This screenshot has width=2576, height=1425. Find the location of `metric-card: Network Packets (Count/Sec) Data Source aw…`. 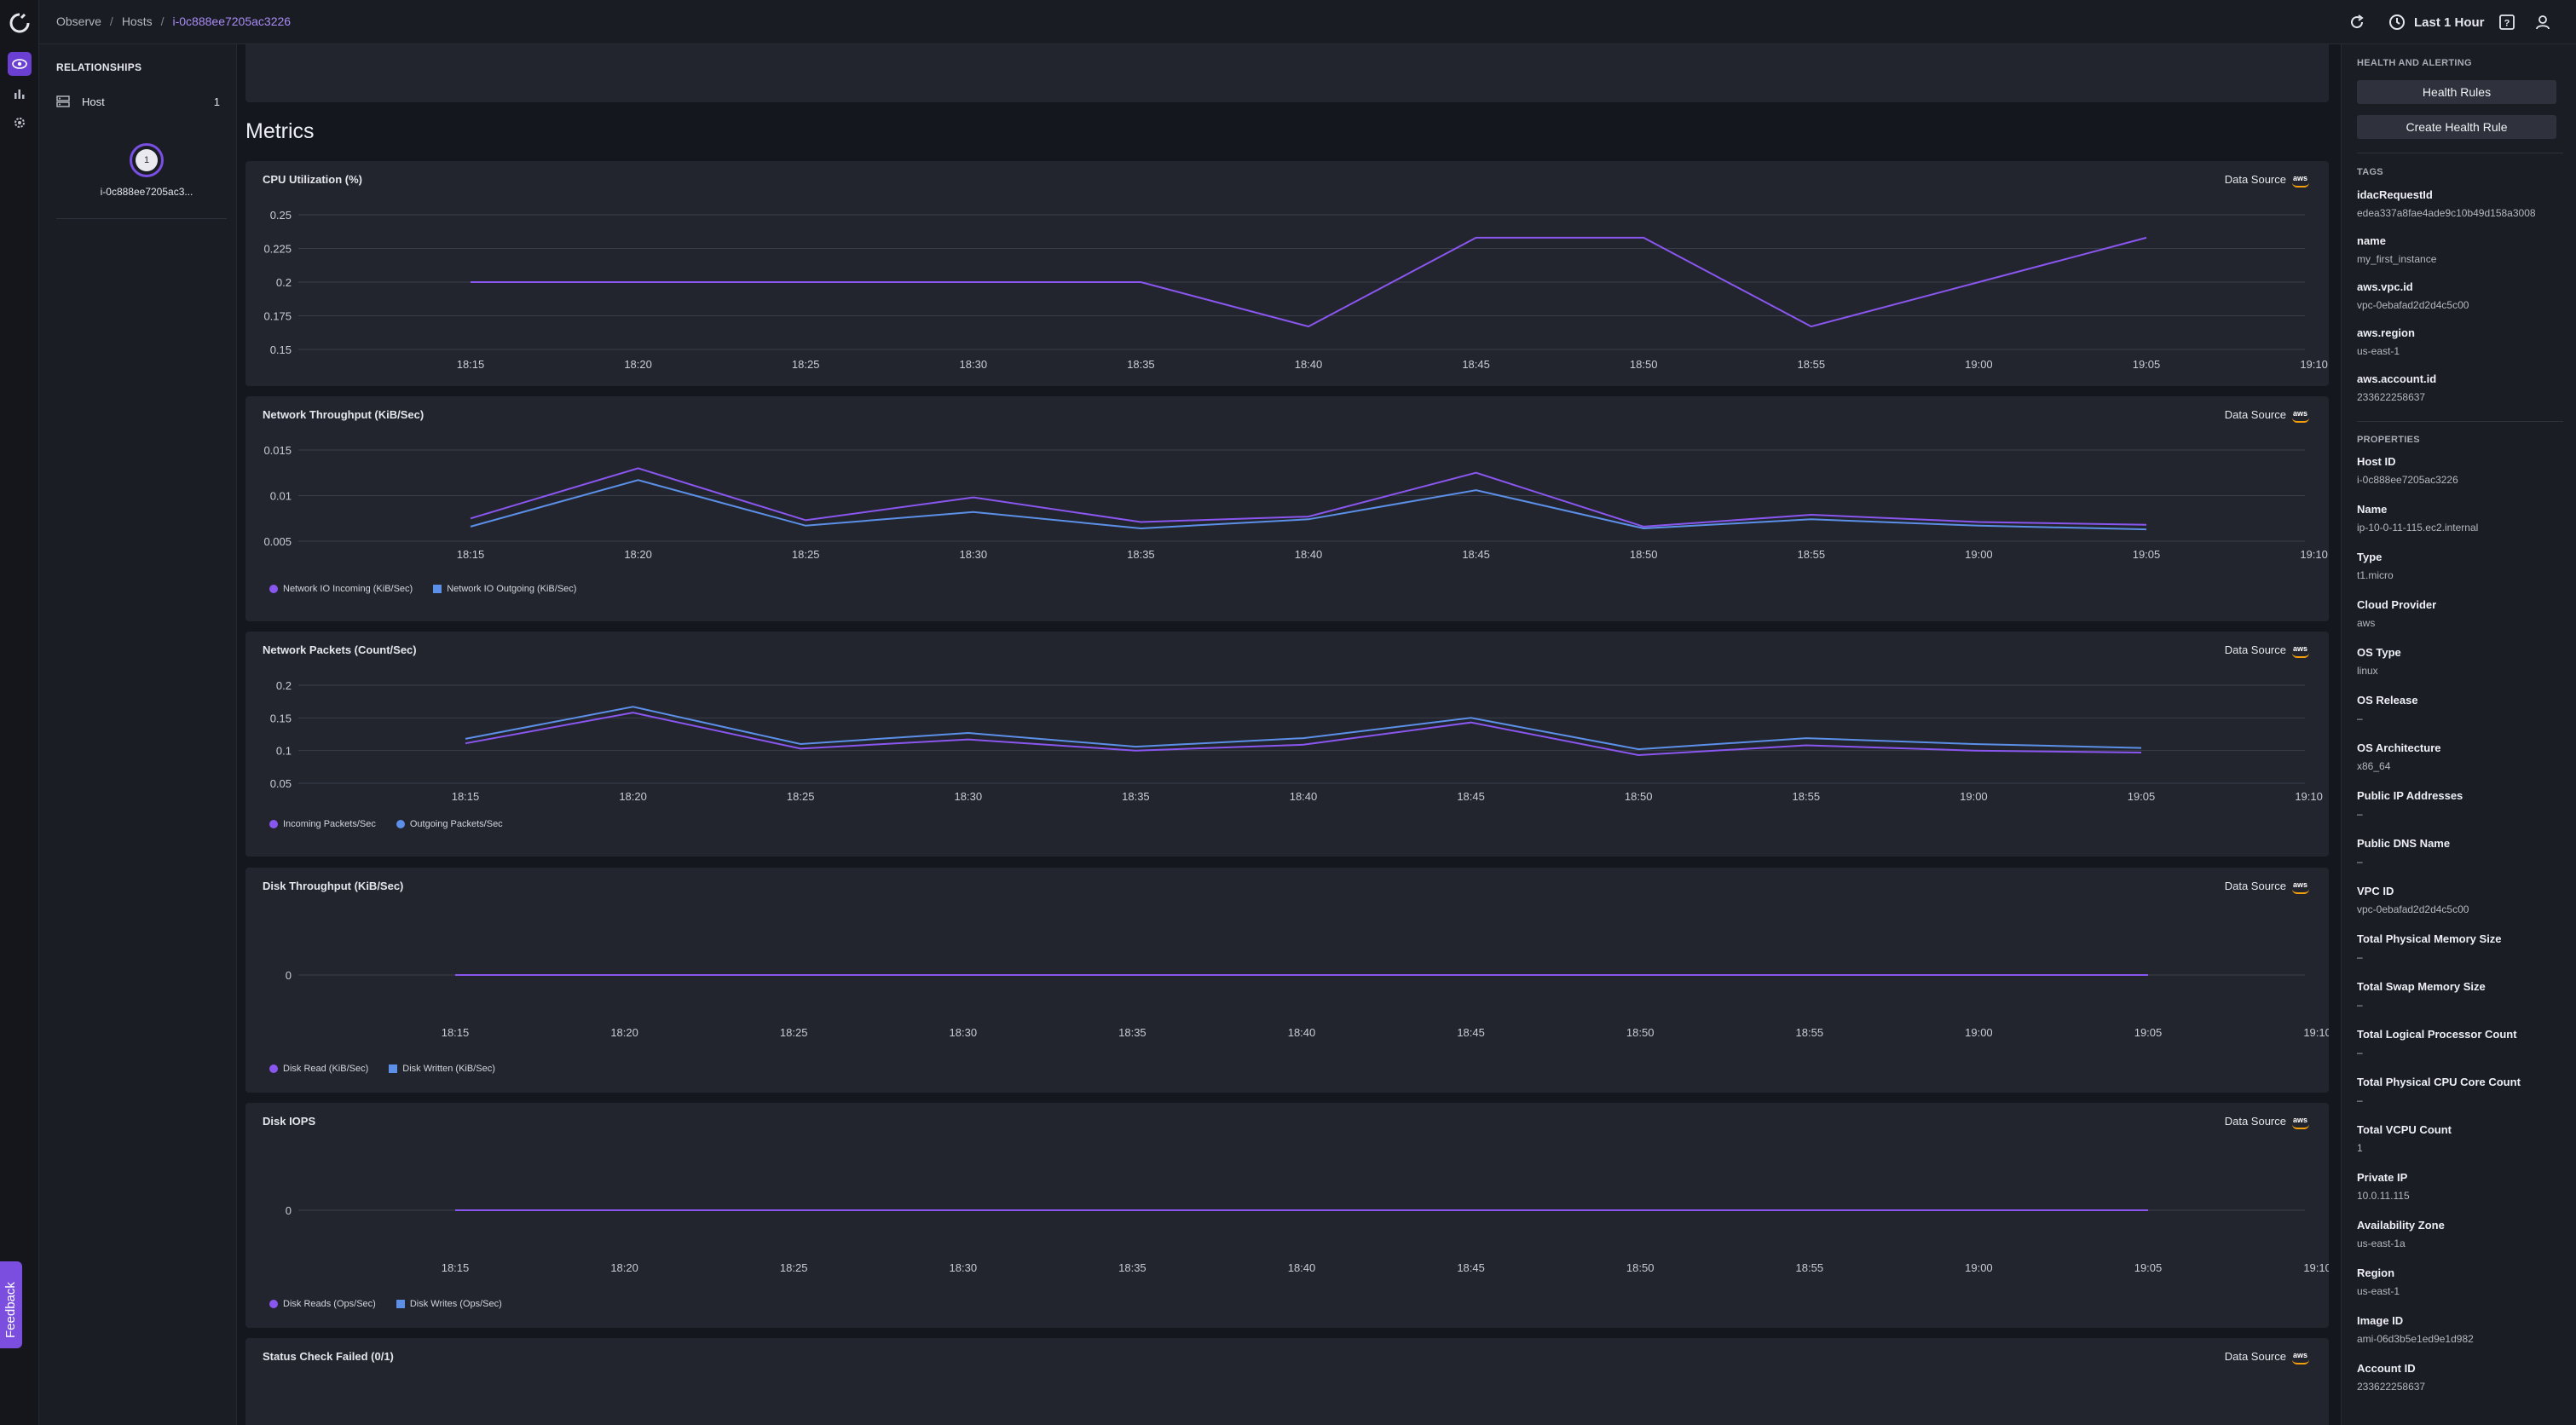

metric-card: Network Packets (Count/Sec) Data Source aw… is located at coordinates (1287, 744).